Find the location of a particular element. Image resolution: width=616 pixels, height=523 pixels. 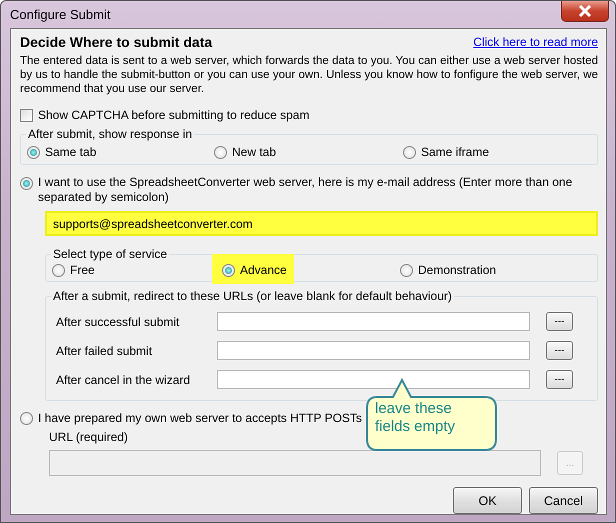

read-more-link: Click here to read more is located at coordinates (535, 41).